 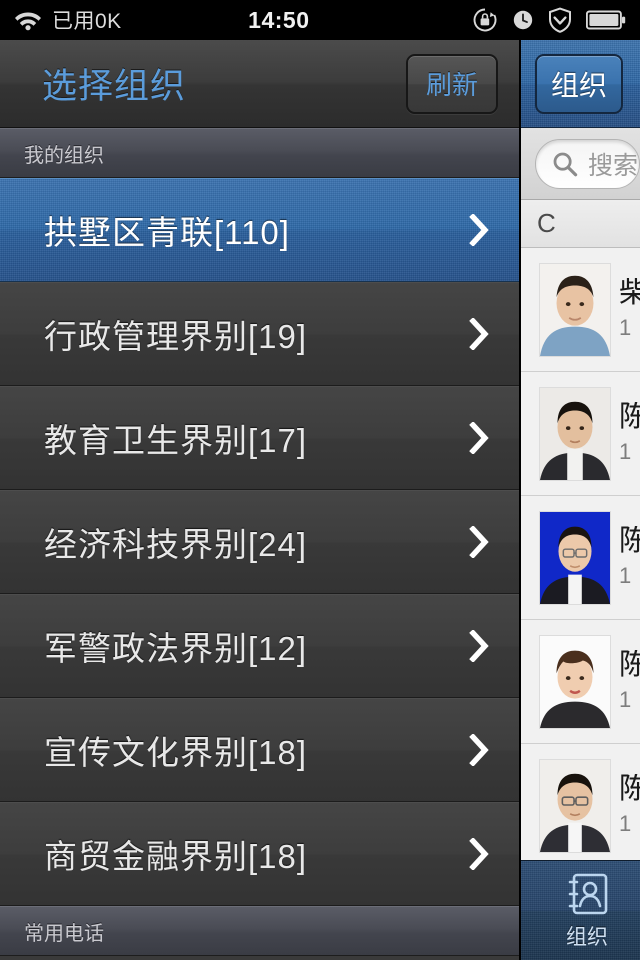 I want to click on org-list-item-2: 教育卫生界别[17], so click(x=260, y=438).